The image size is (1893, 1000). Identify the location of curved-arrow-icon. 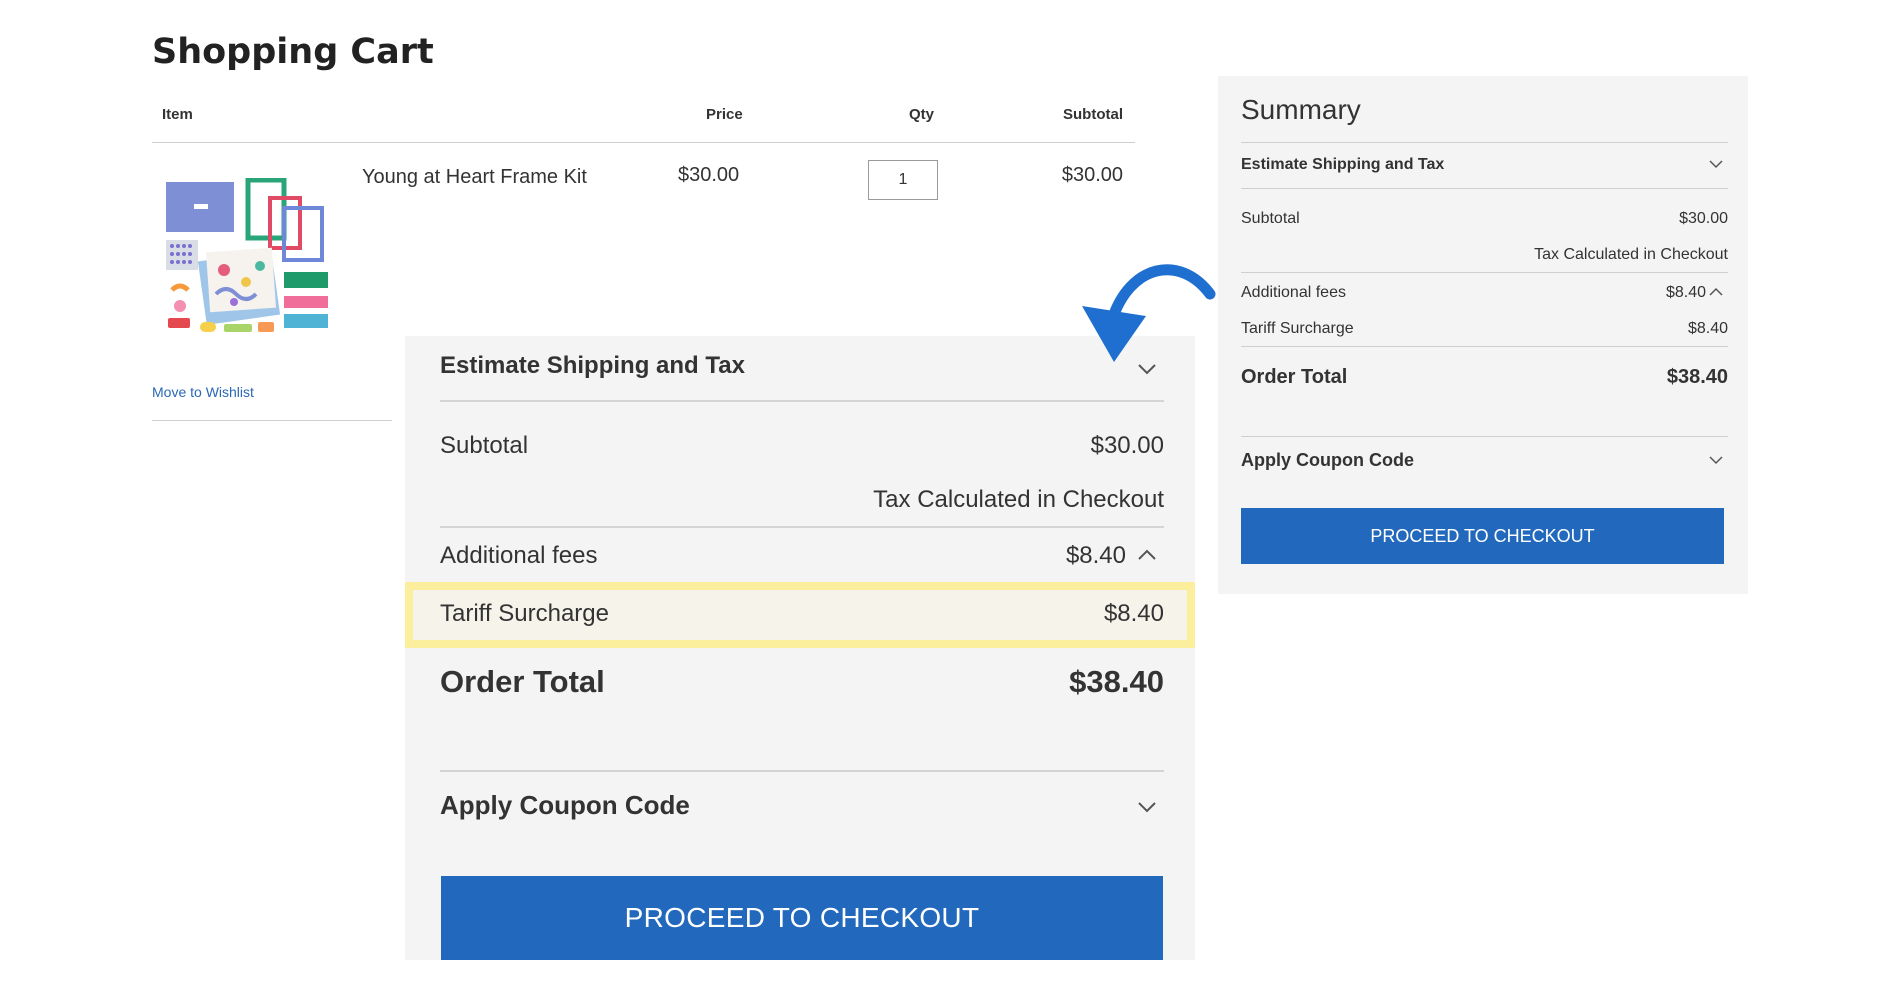
(1149, 313).